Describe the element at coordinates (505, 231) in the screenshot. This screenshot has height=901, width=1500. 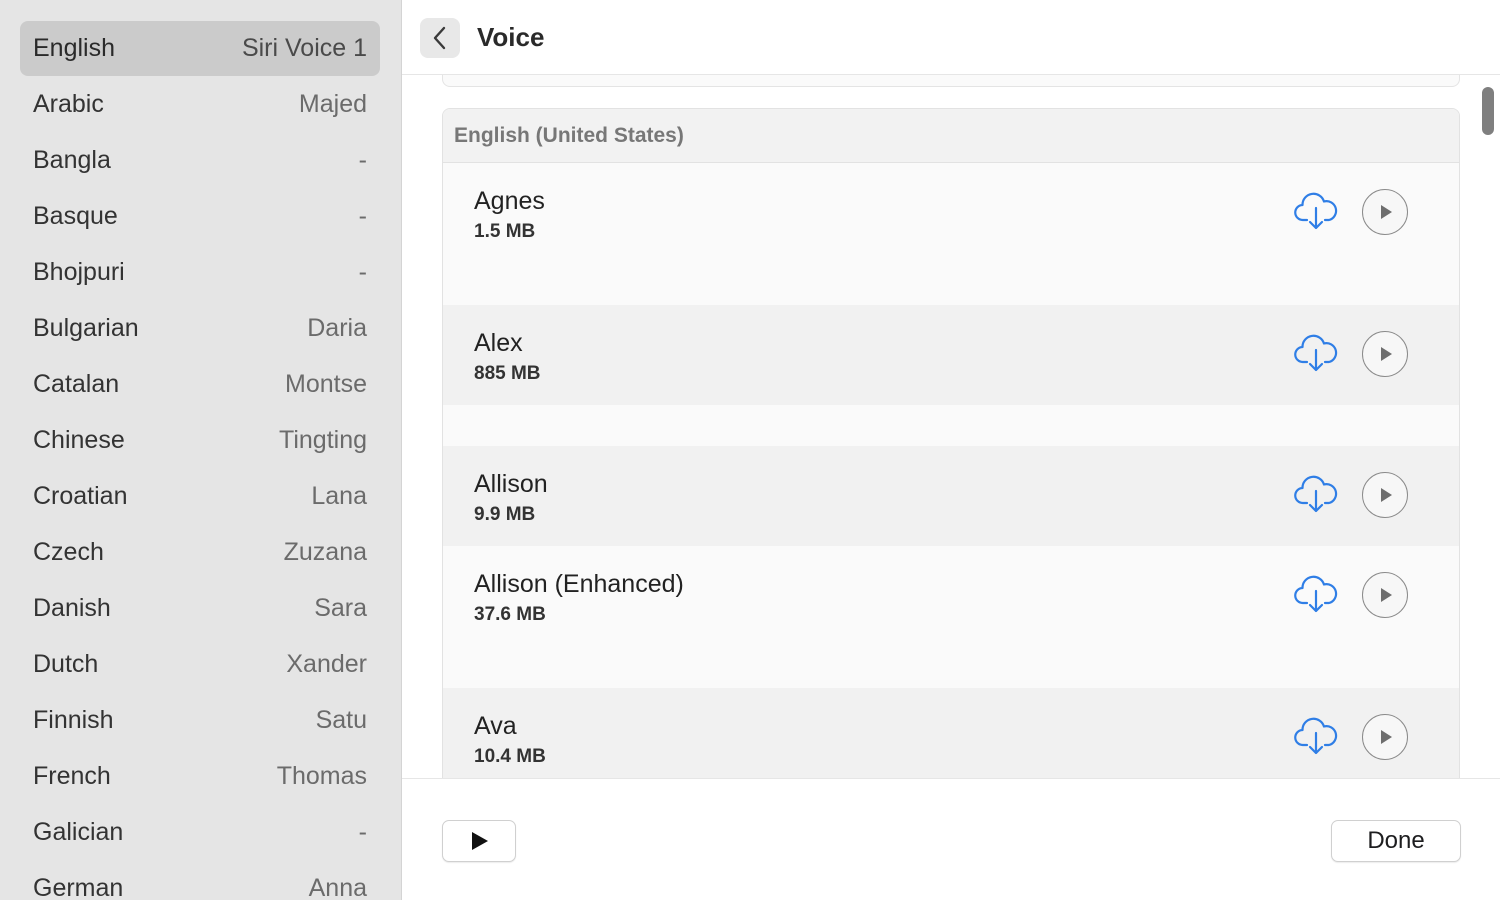
I see `voice-size: 1.5 MB` at that location.